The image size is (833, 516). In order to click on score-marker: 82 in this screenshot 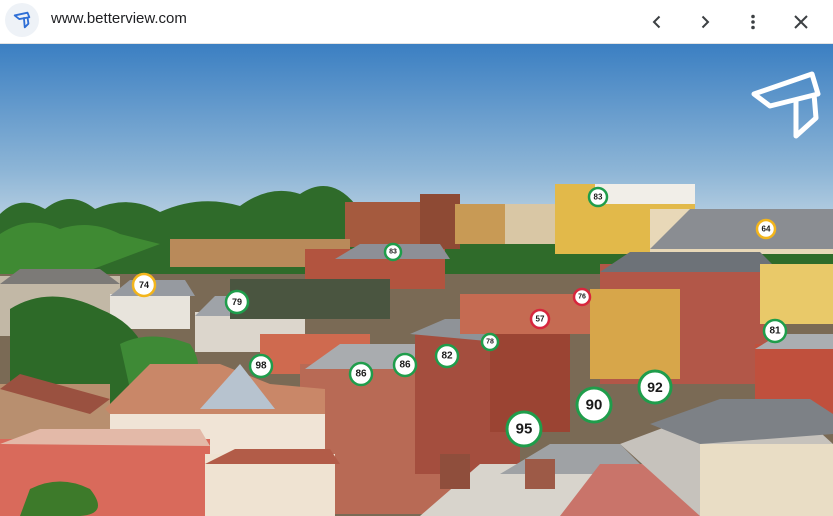, I will do `click(447, 356)`.